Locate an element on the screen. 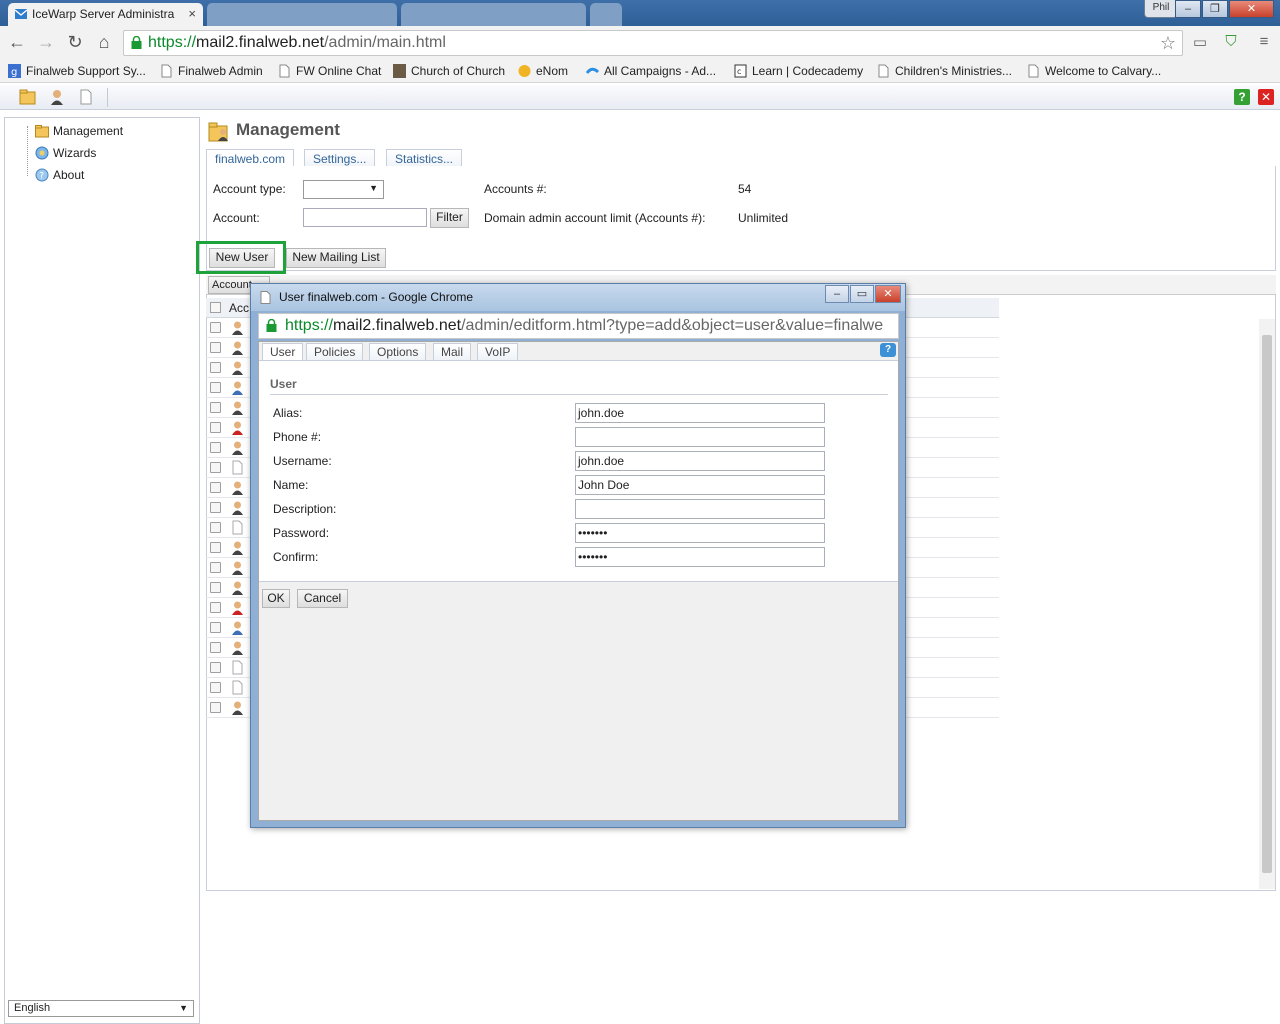  close-icon: ✕ is located at coordinates (1266, 97).